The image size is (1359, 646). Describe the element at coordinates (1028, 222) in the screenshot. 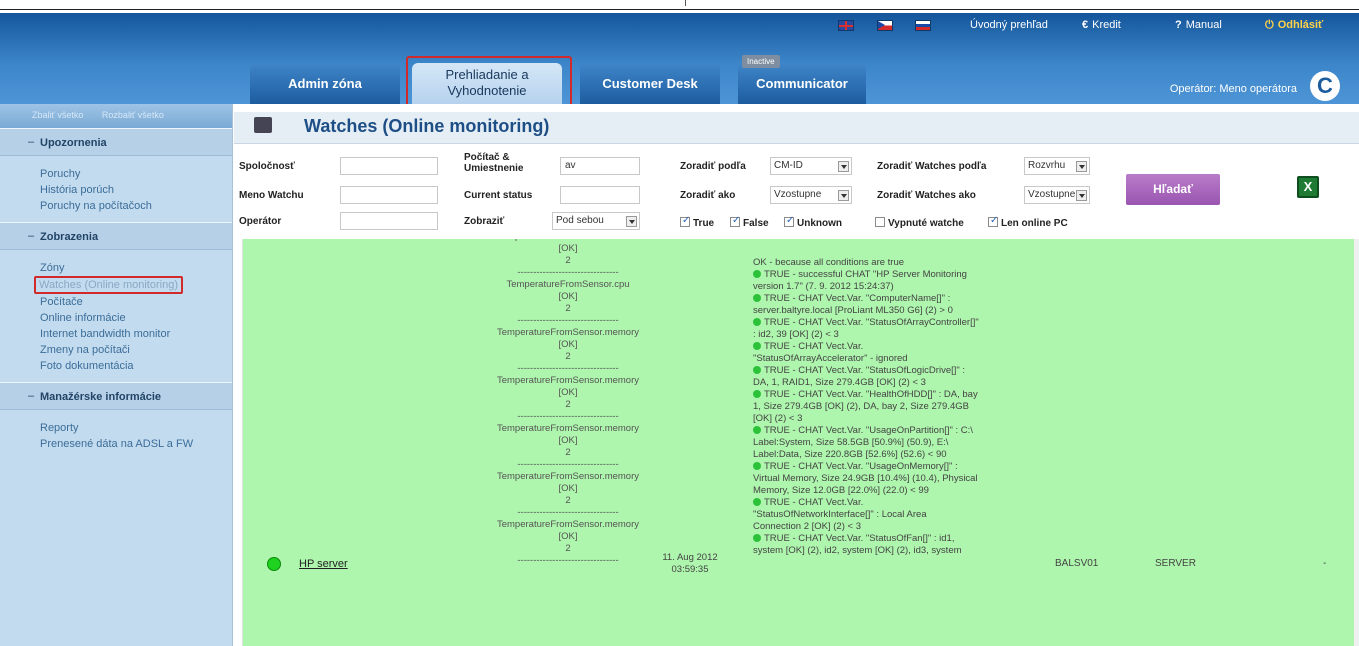

I see `online-pc-checkbox: Len online PC` at that location.